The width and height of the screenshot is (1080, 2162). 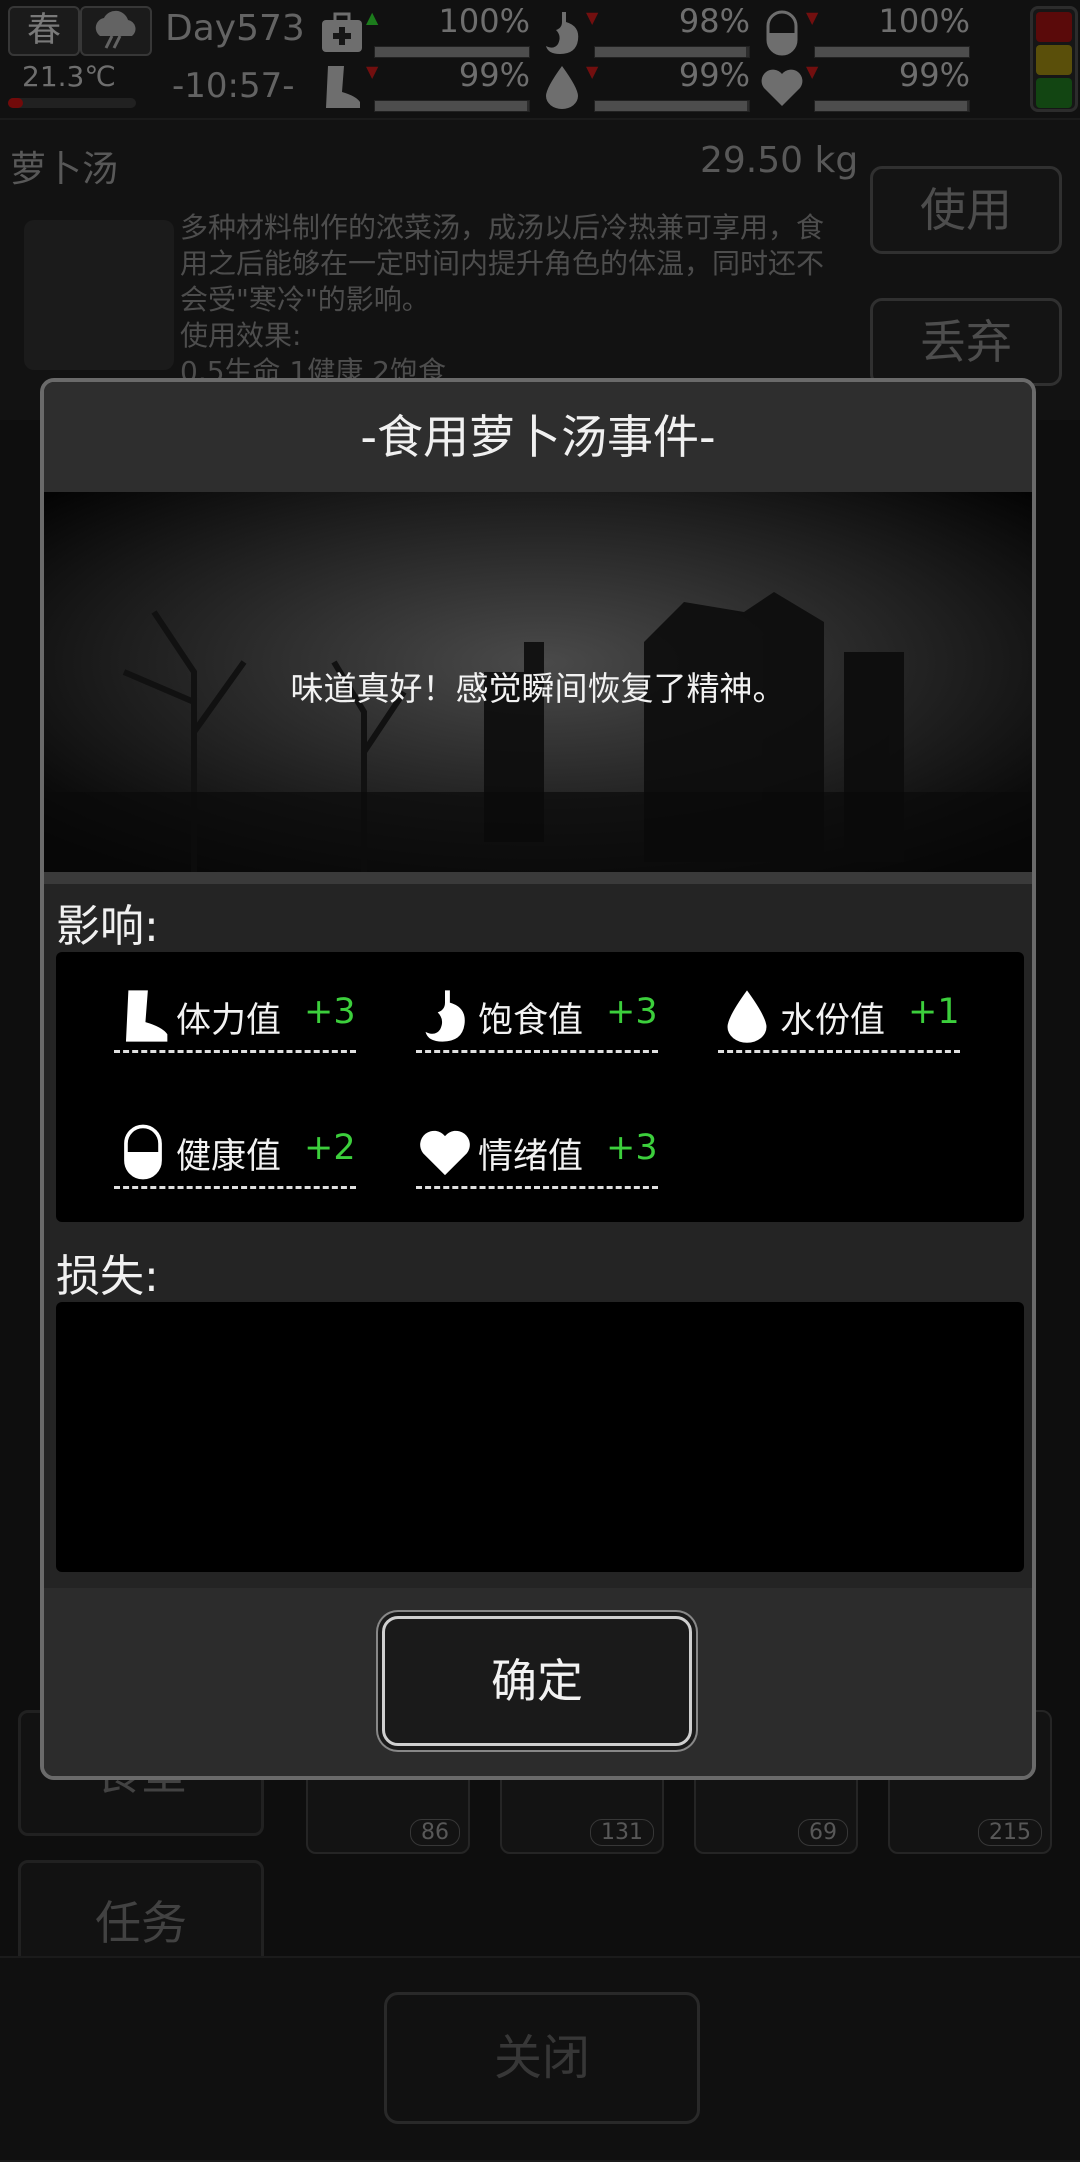 I want to click on event-message: 味道真好！感觉瞬间恢复了精神。, so click(x=538, y=688).